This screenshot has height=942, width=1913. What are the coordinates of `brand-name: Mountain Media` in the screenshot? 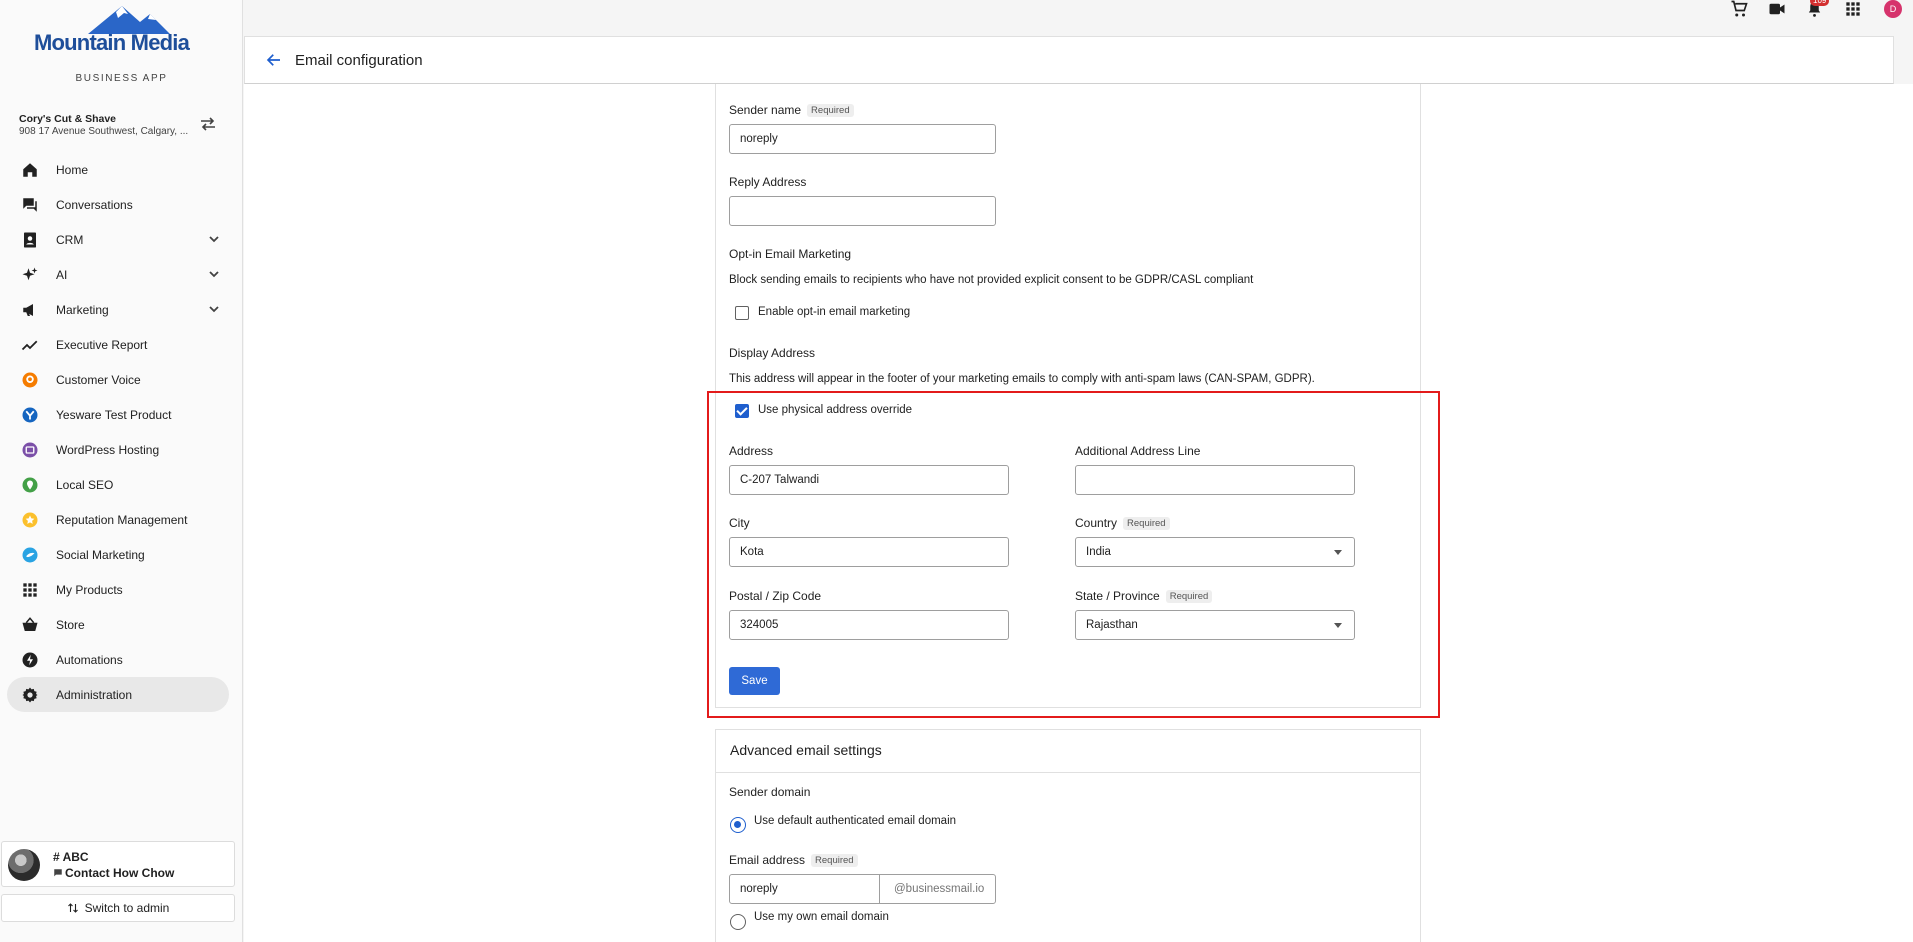 It's located at (112, 42).